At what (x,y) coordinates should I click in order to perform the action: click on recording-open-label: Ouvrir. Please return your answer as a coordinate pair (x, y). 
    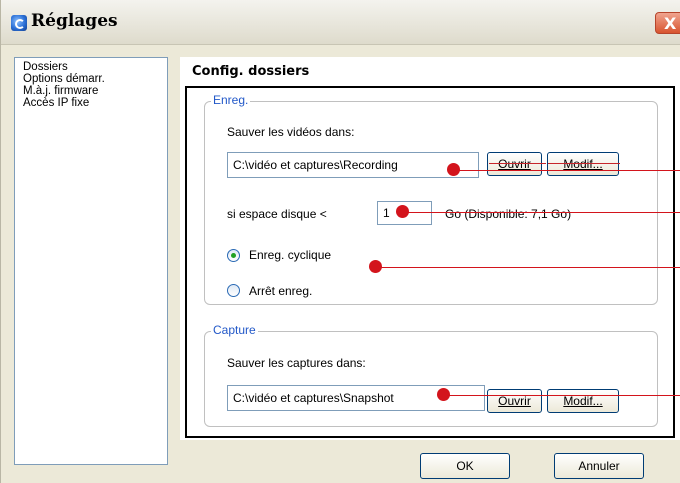
    Looking at the image, I should click on (514, 164).